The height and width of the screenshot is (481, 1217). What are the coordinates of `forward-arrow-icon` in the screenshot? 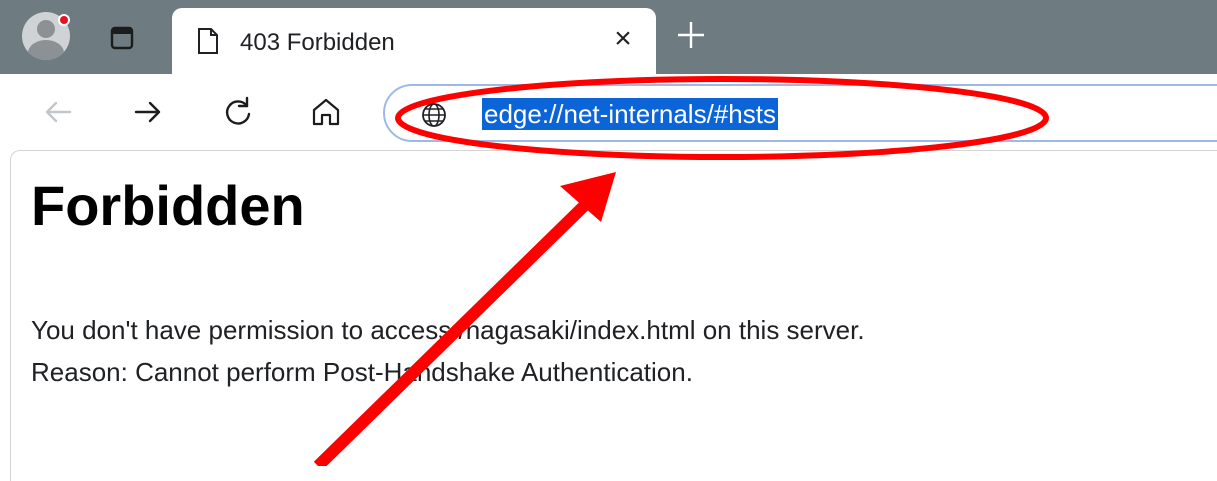 It's located at (148, 112).